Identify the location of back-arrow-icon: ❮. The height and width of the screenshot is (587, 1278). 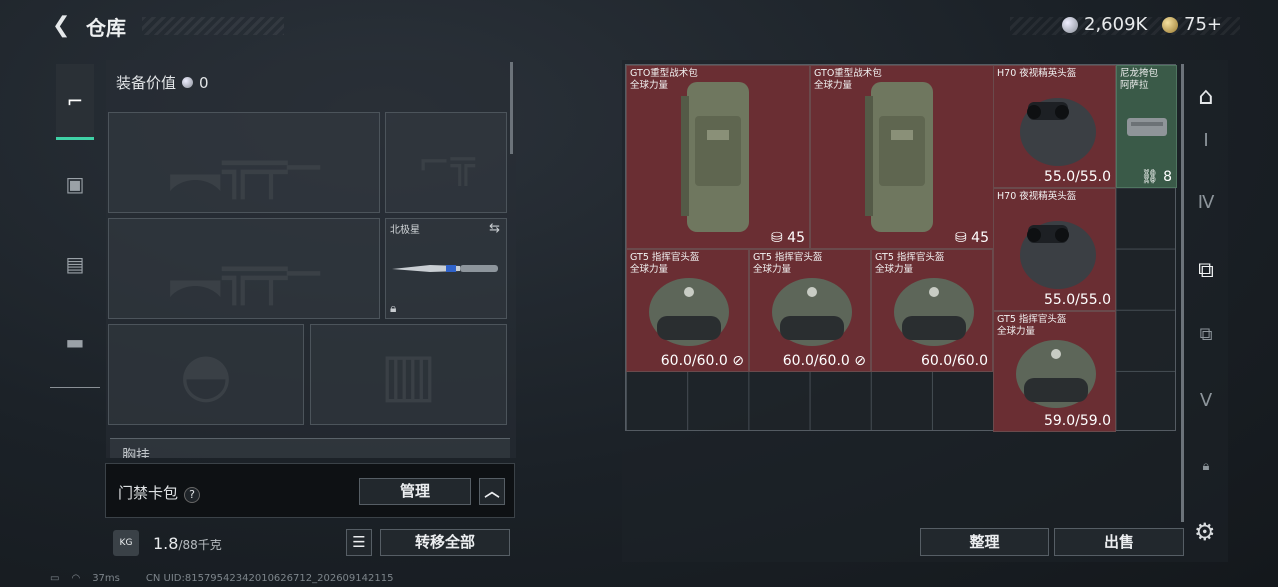
(63, 26).